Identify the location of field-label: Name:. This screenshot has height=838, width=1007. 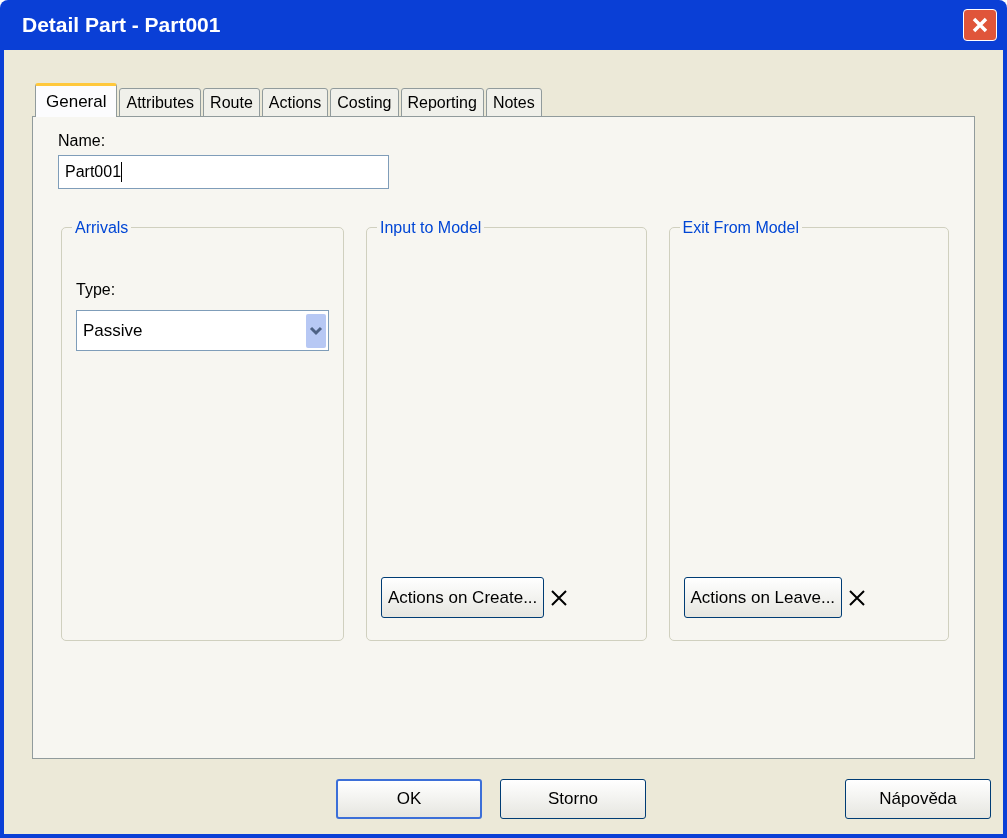
(82, 141).